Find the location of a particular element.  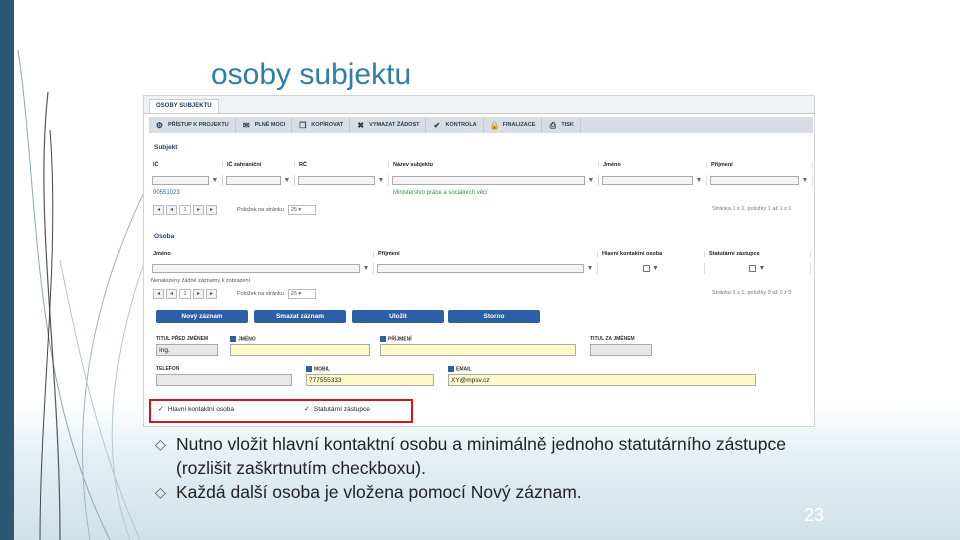

jmeno-label: JMÉNO is located at coordinates (243, 339).